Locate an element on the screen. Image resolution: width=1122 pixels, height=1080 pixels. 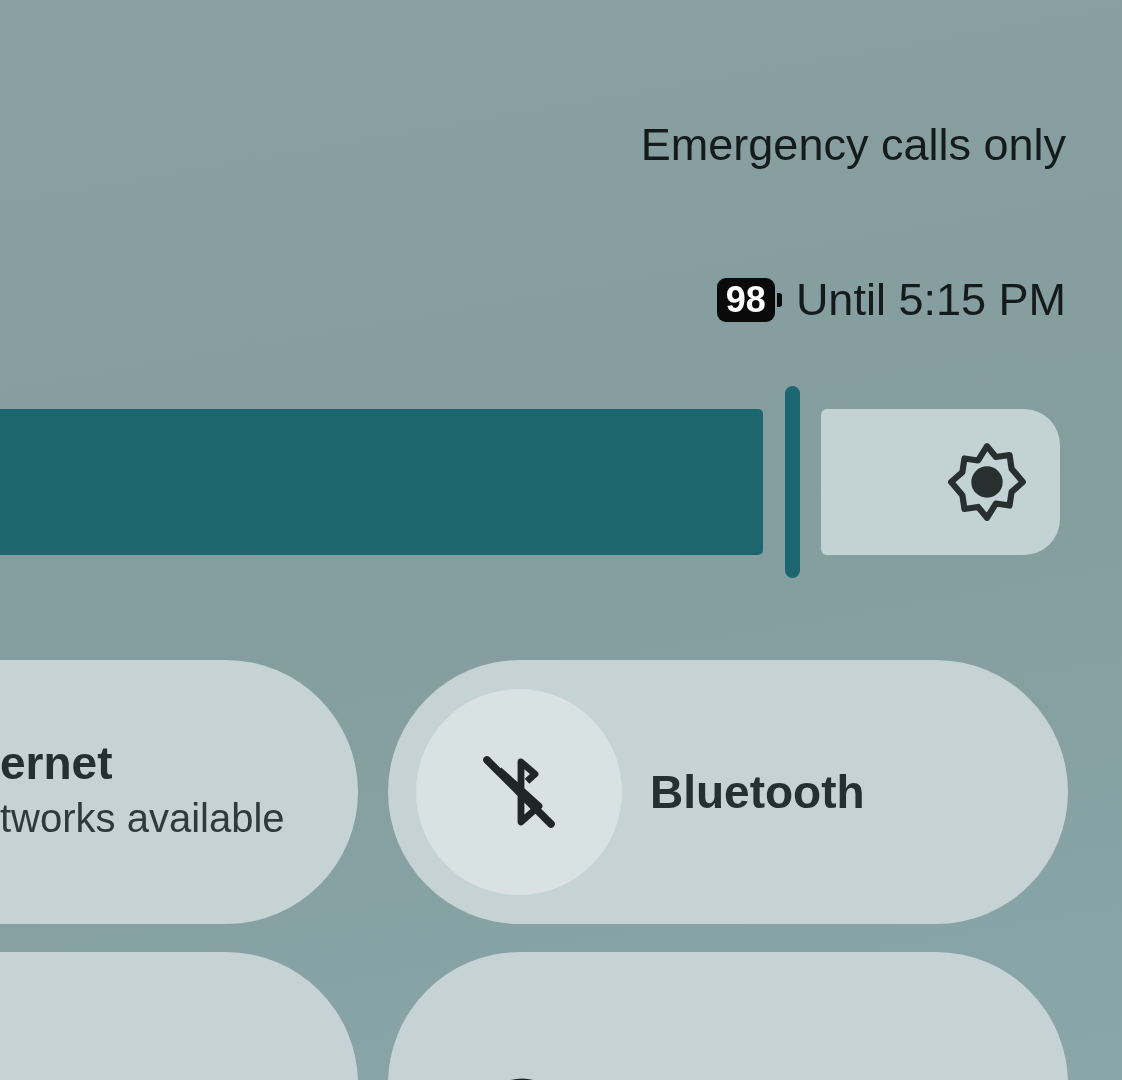
quick-settings-tile: Bluetooth is located at coordinates (728, 792).